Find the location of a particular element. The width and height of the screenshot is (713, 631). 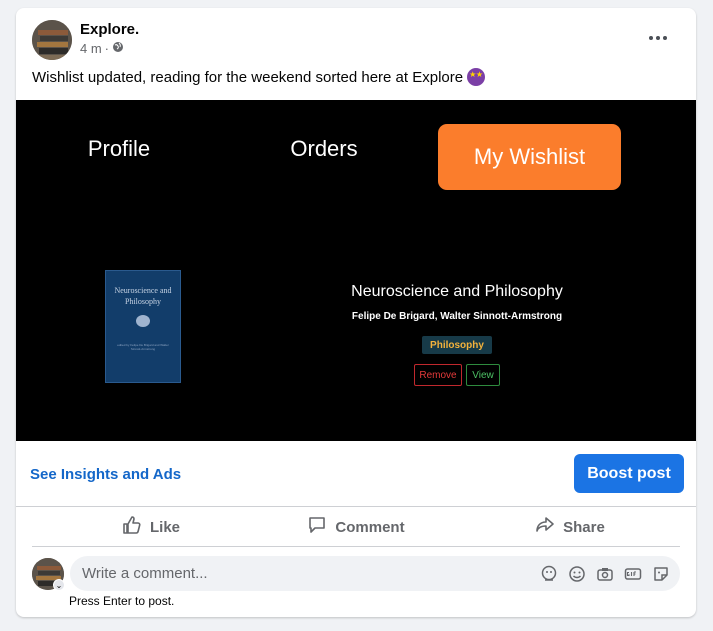

share-button: Share is located at coordinates (570, 527).